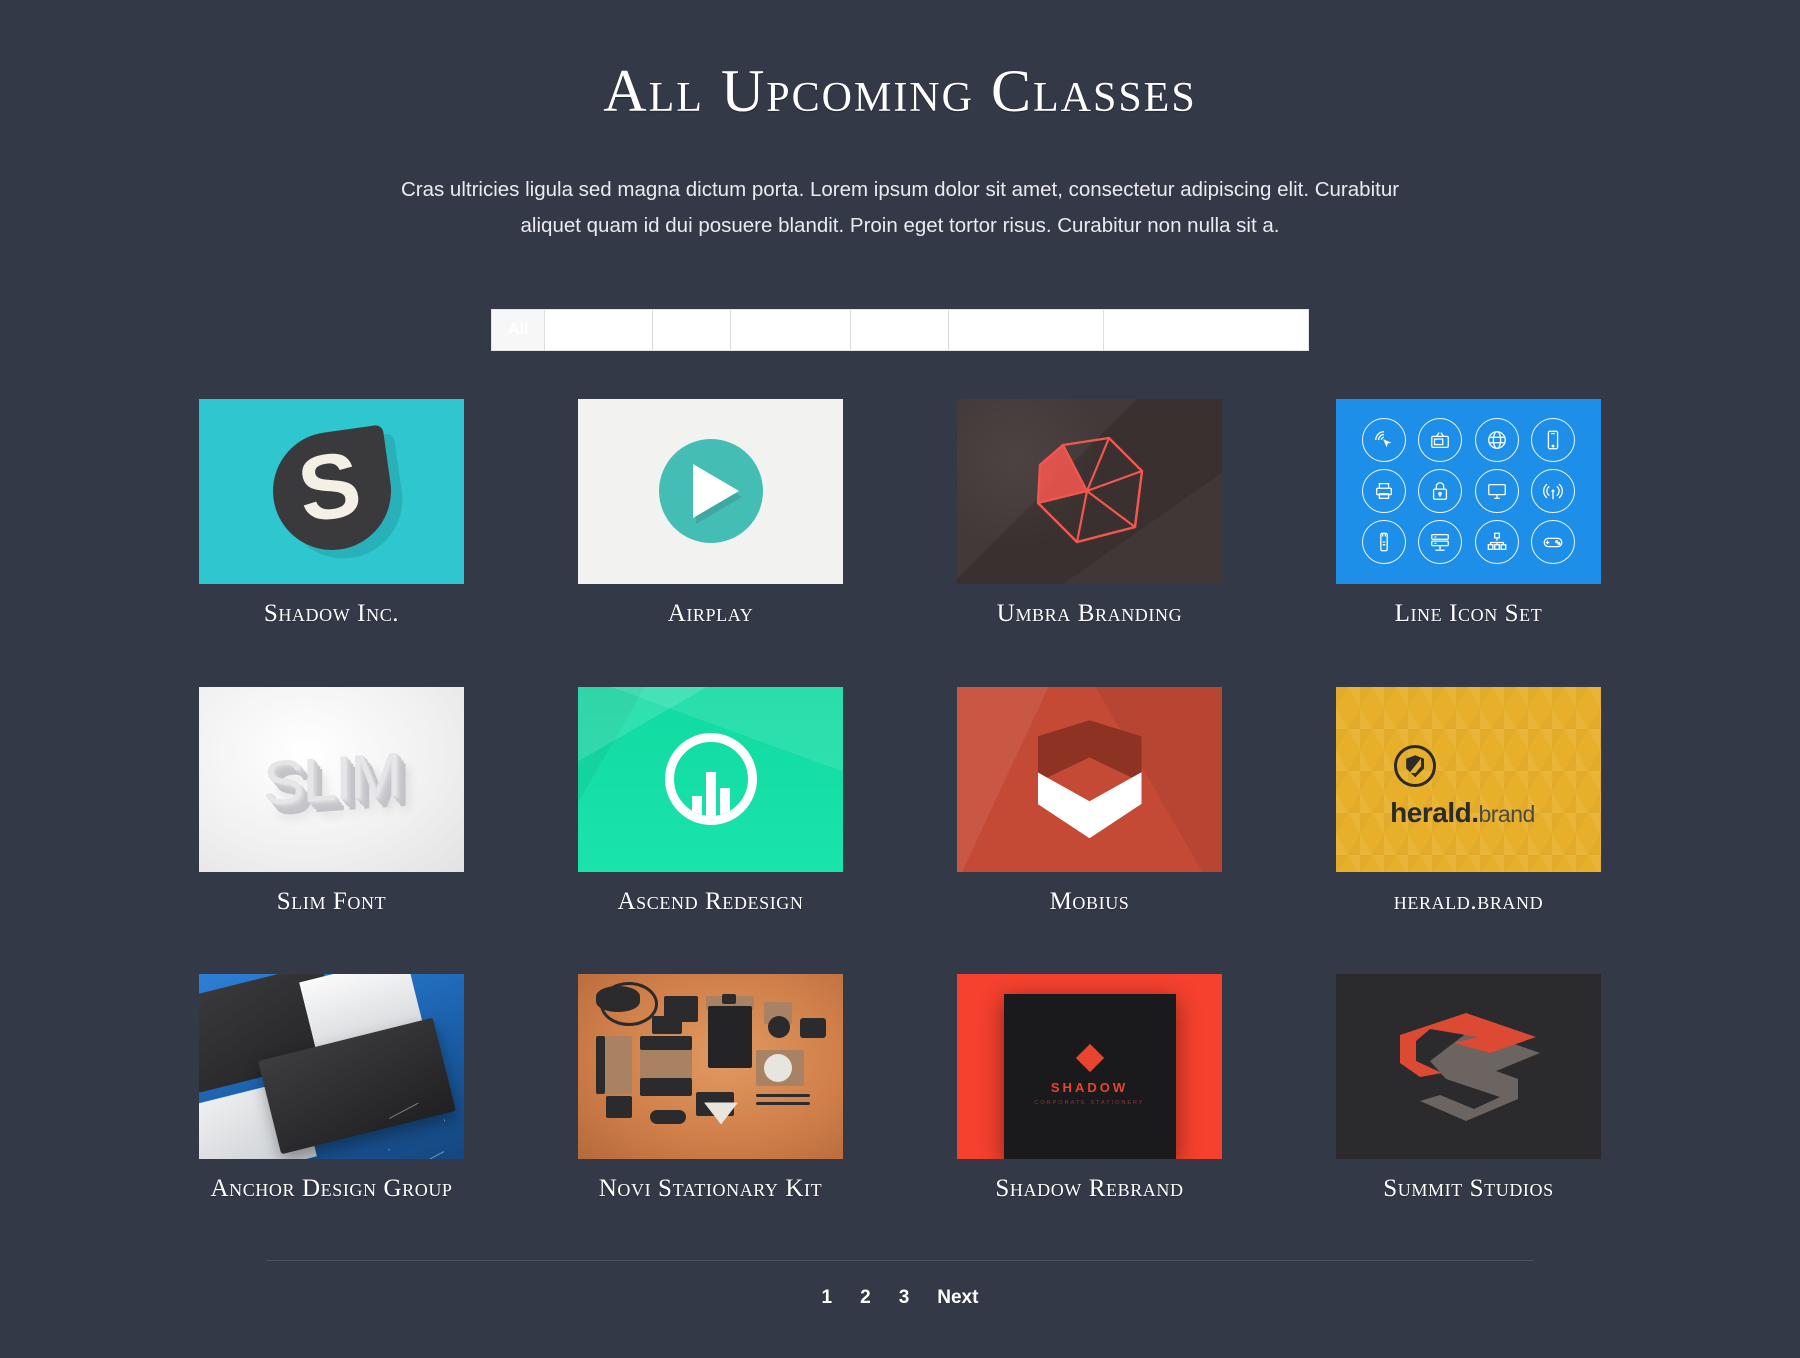  What do you see at coordinates (666, 1043) in the screenshot?
I see `photo-folder-band` at bounding box center [666, 1043].